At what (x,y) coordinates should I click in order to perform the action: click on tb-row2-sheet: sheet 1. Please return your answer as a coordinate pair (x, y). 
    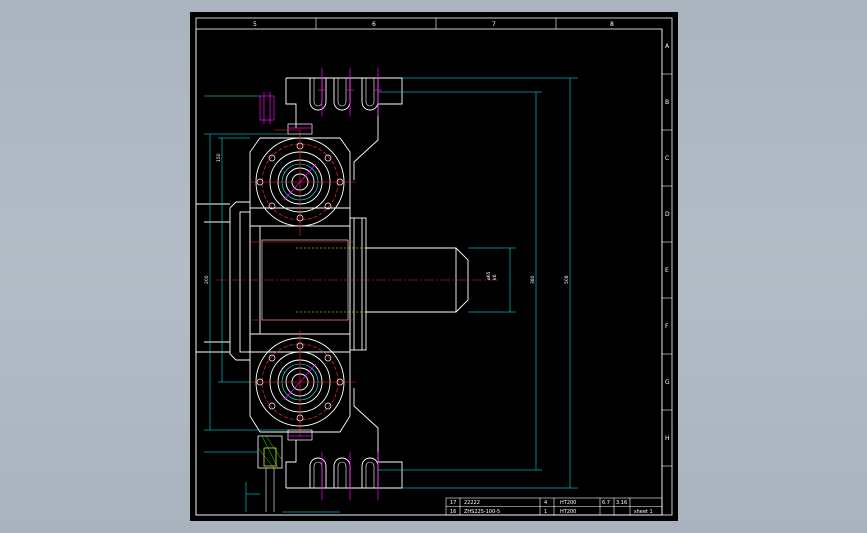
    Looking at the image, I should click on (643, 512).